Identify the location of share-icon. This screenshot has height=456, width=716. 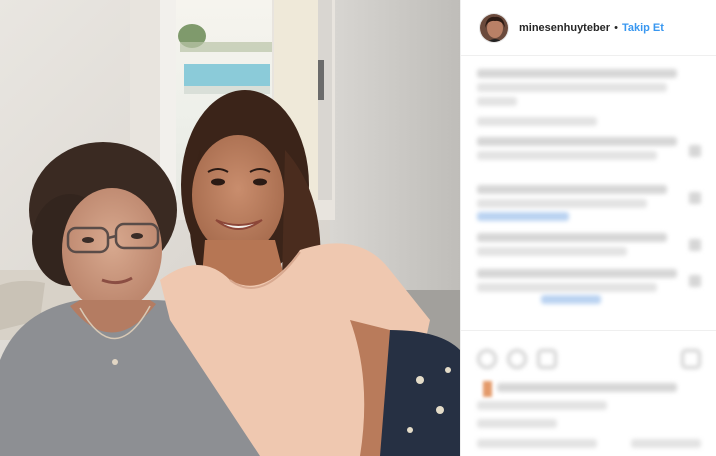
(547, 359).